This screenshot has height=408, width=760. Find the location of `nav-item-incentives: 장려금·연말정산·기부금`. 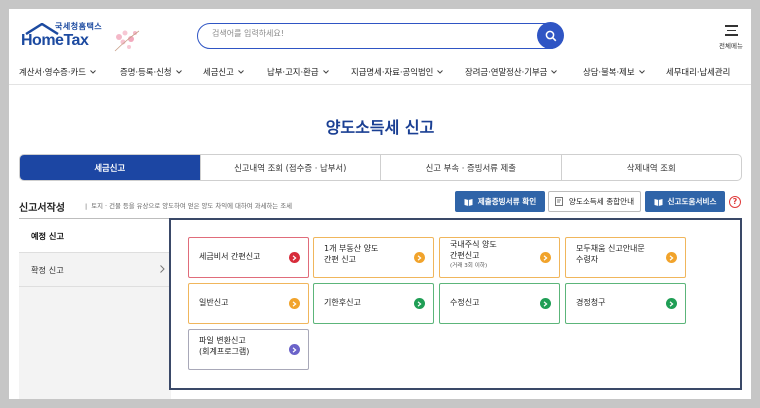

nav-item-incentives: 장려금·연말정산·기부금 is located at coordinates (511, 72).